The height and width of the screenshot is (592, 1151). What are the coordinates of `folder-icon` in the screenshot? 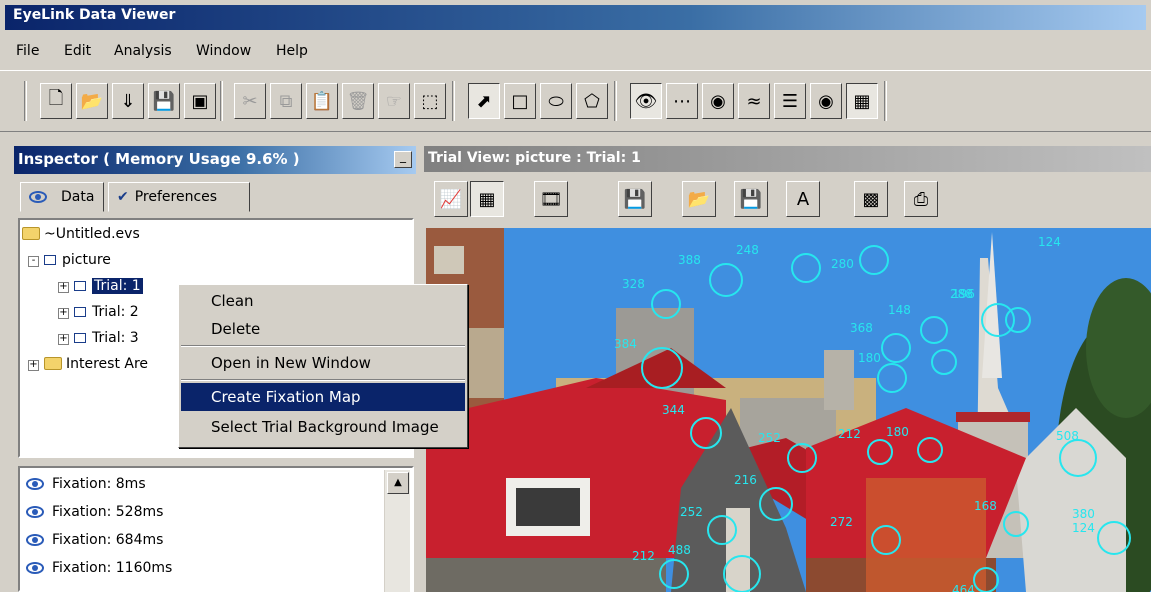 It's located at (31, 233).